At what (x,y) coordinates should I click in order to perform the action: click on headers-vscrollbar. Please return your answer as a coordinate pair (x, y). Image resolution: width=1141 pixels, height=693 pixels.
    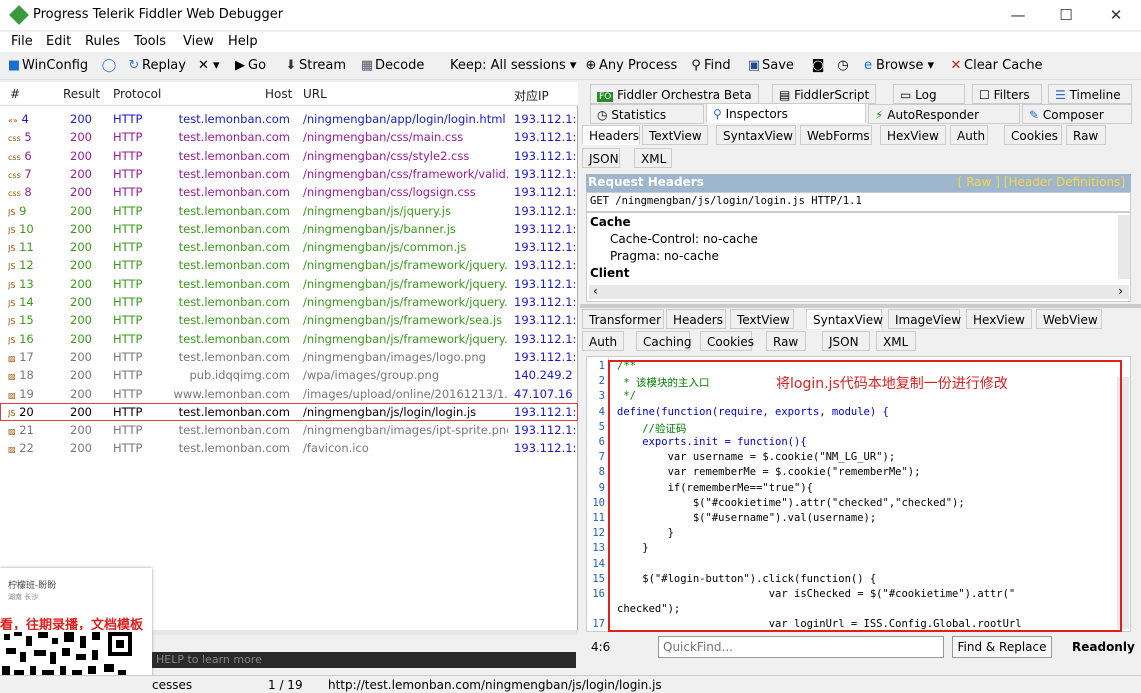
    Looking at the image, I should click on (1124, 247).